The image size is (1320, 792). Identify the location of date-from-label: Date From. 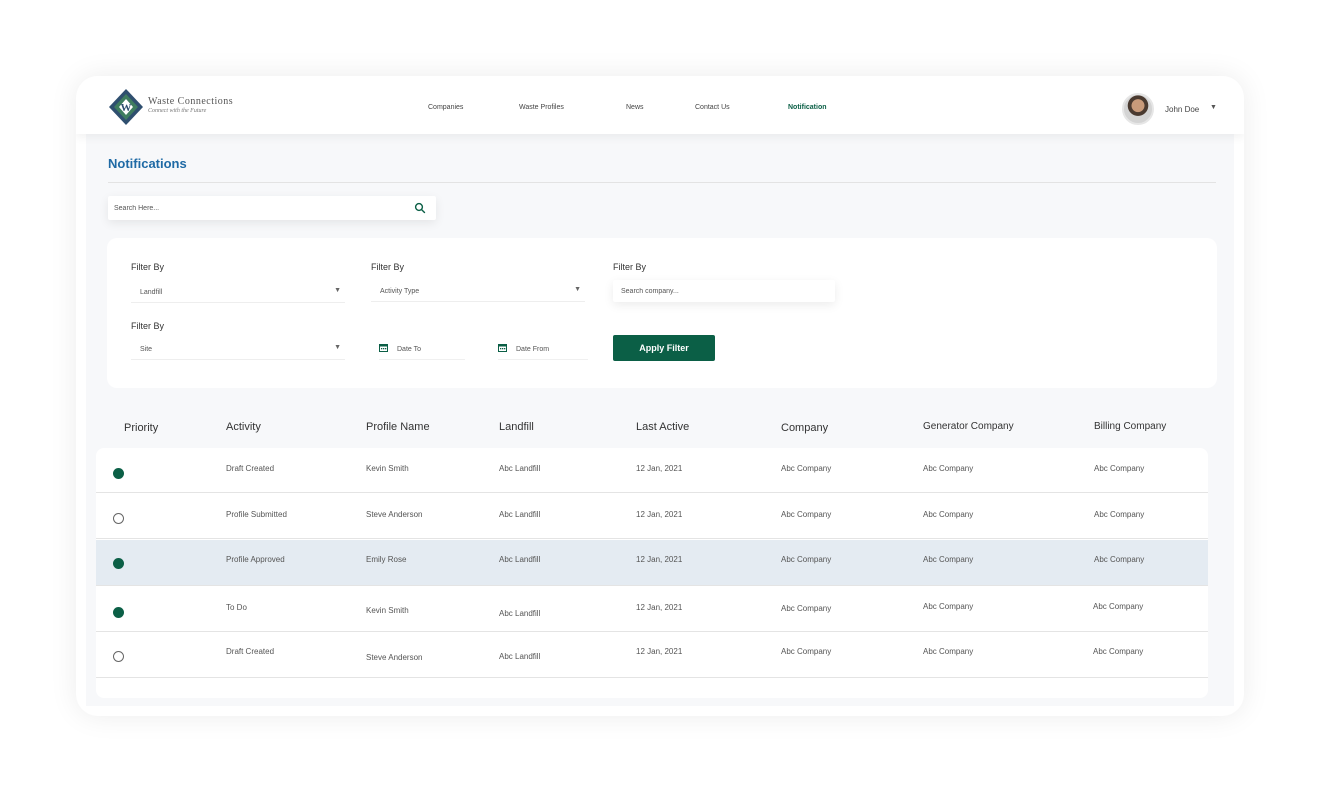
(533, 349).